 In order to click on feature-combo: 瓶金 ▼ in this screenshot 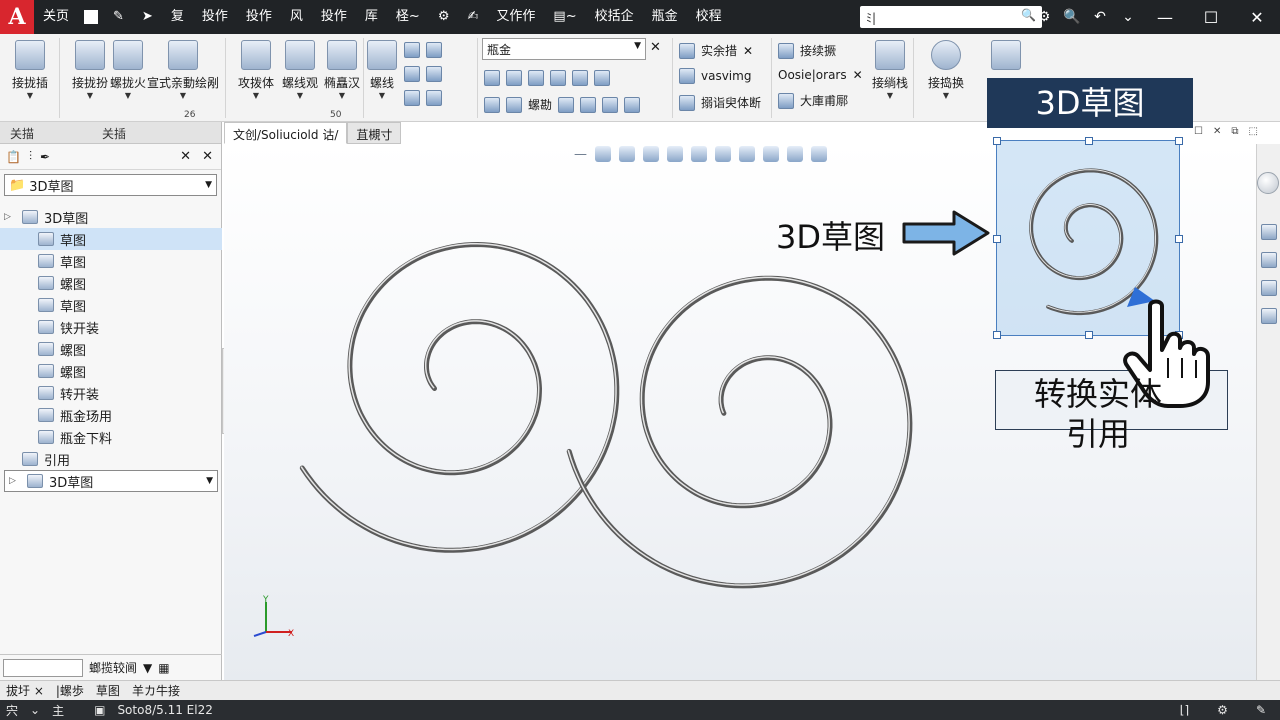, I will do `click(564, 49)`.